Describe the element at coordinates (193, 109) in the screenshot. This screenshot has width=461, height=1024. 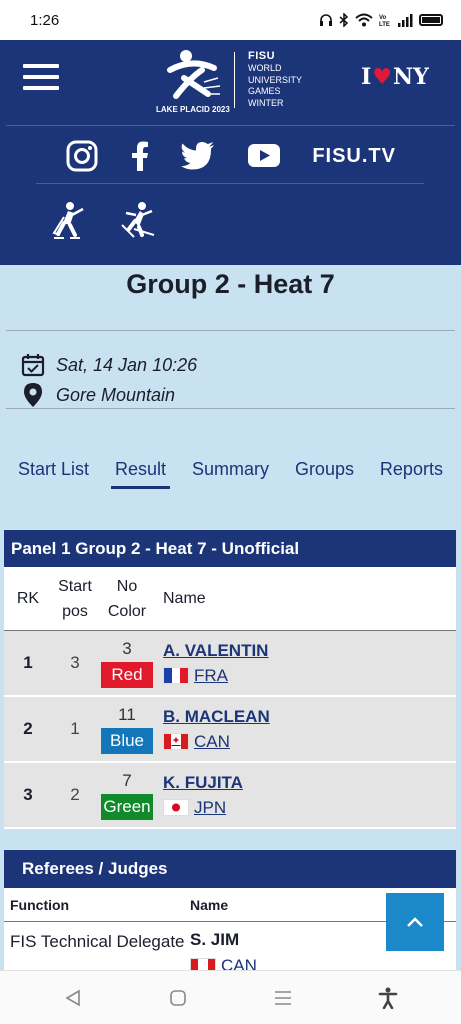
I see `logo-location: LAKE PLACID 2023` at that location.